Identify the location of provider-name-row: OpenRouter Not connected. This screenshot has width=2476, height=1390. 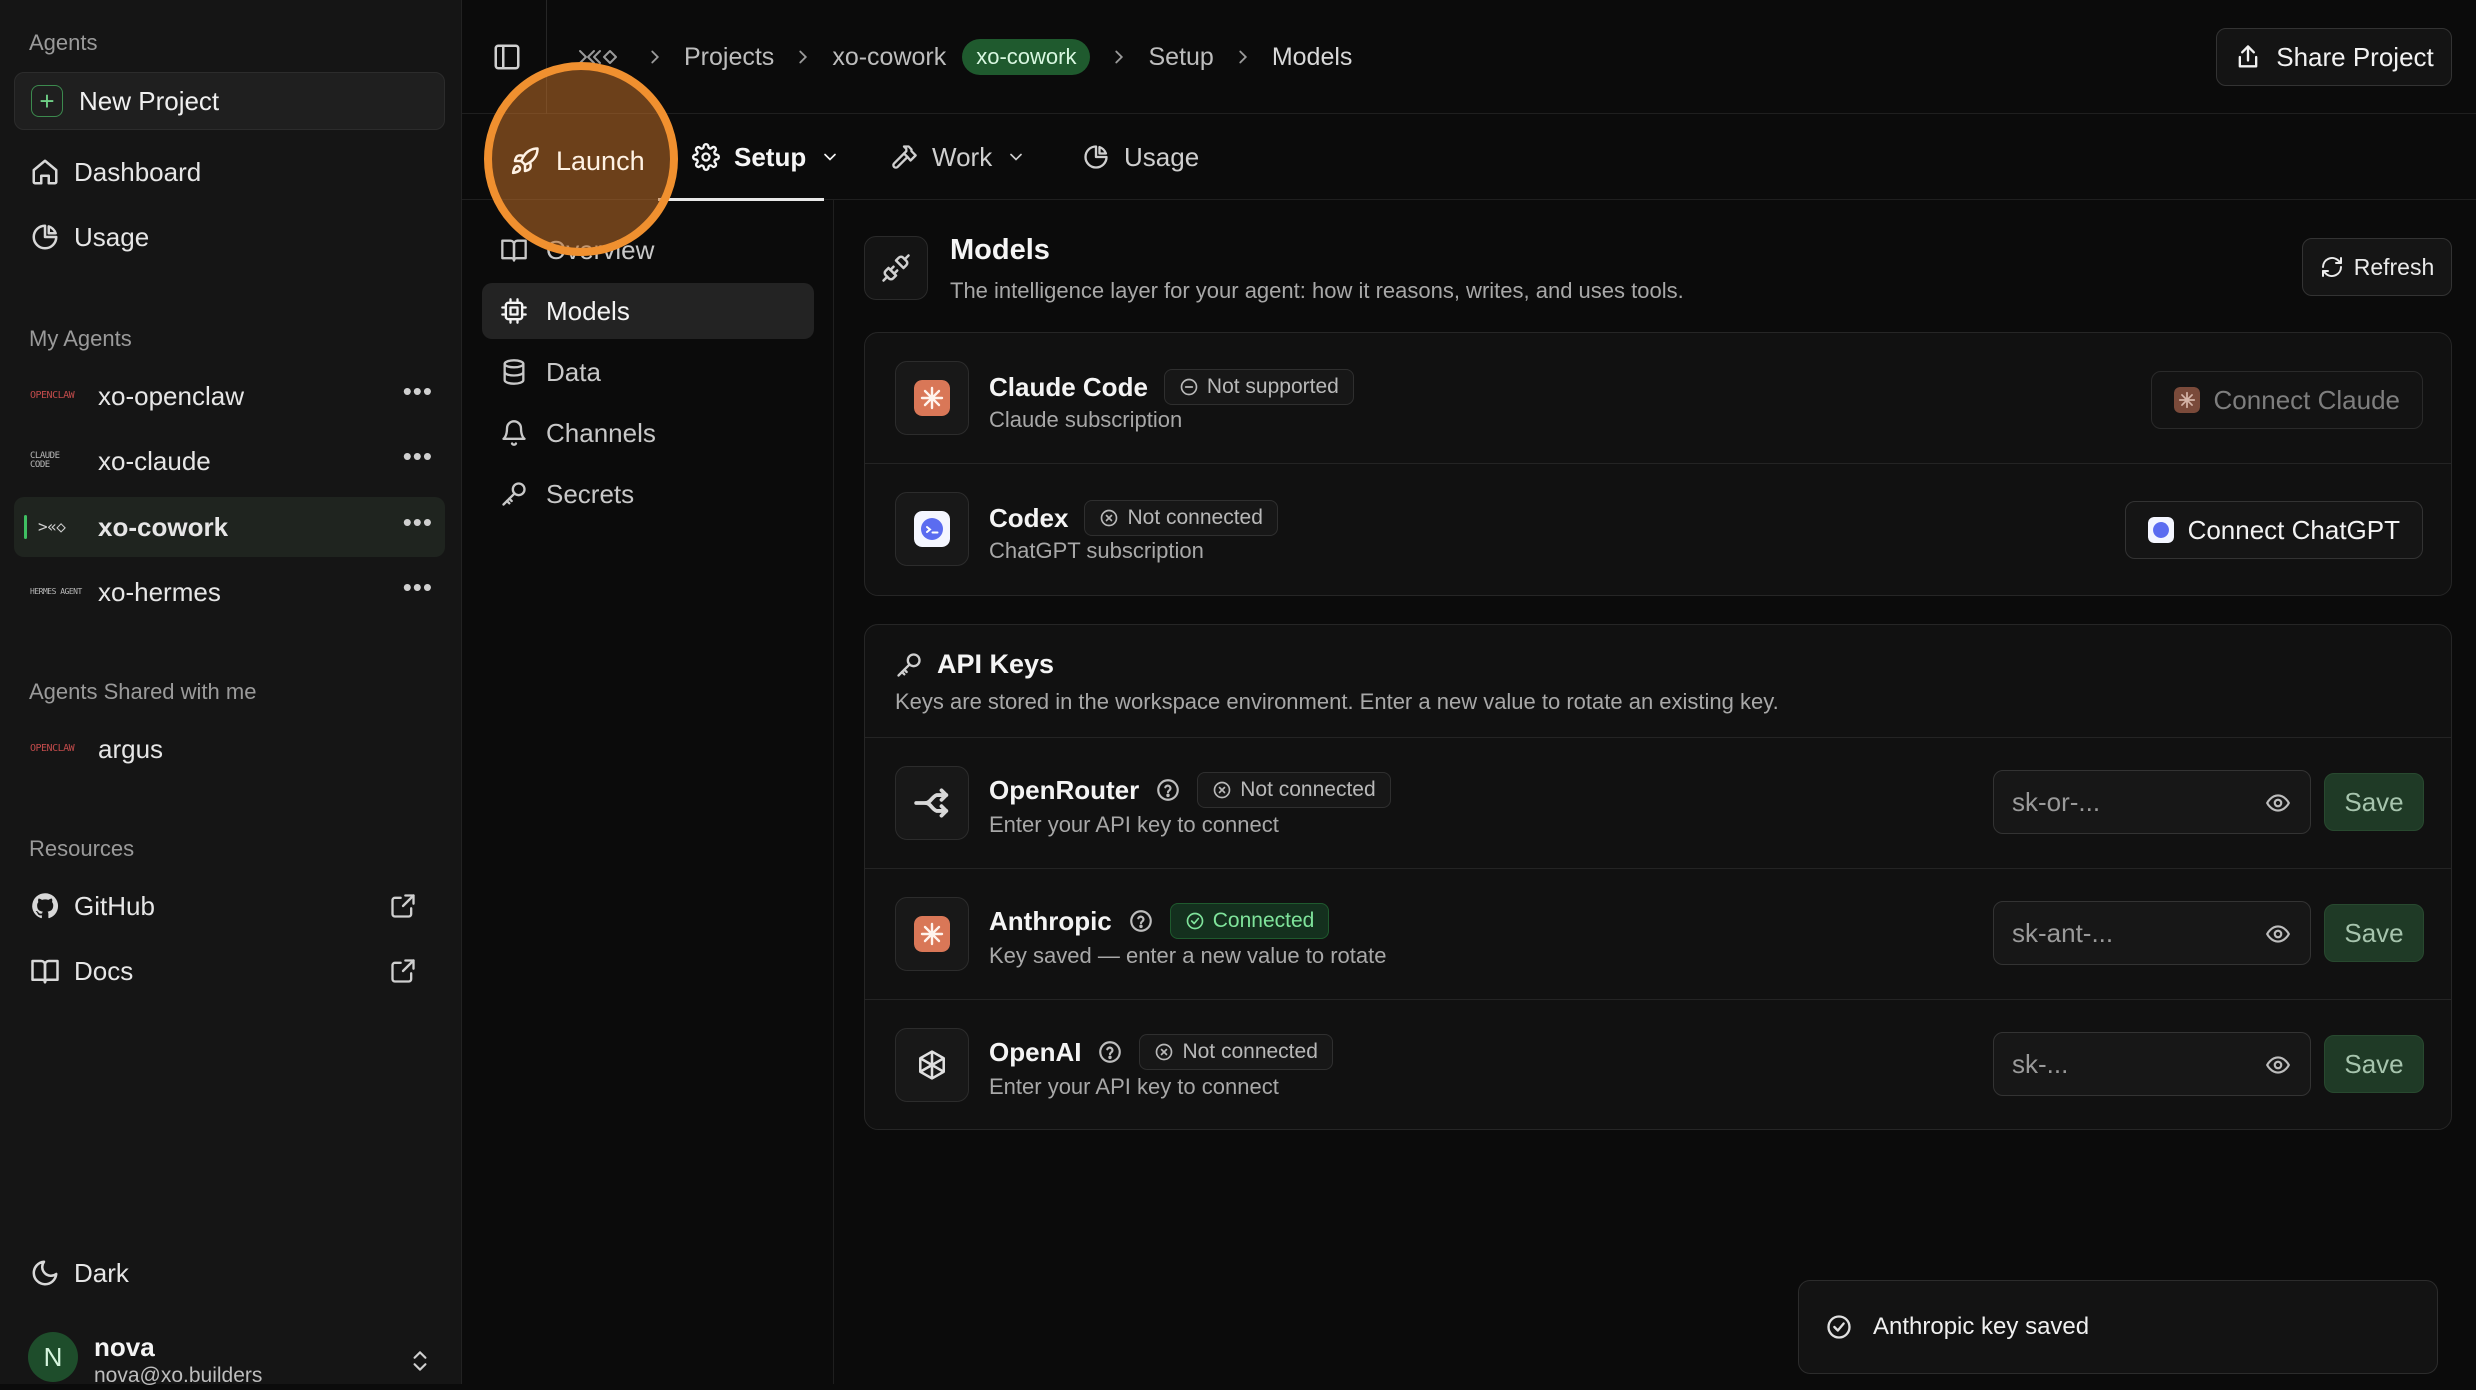
(1190, 790).